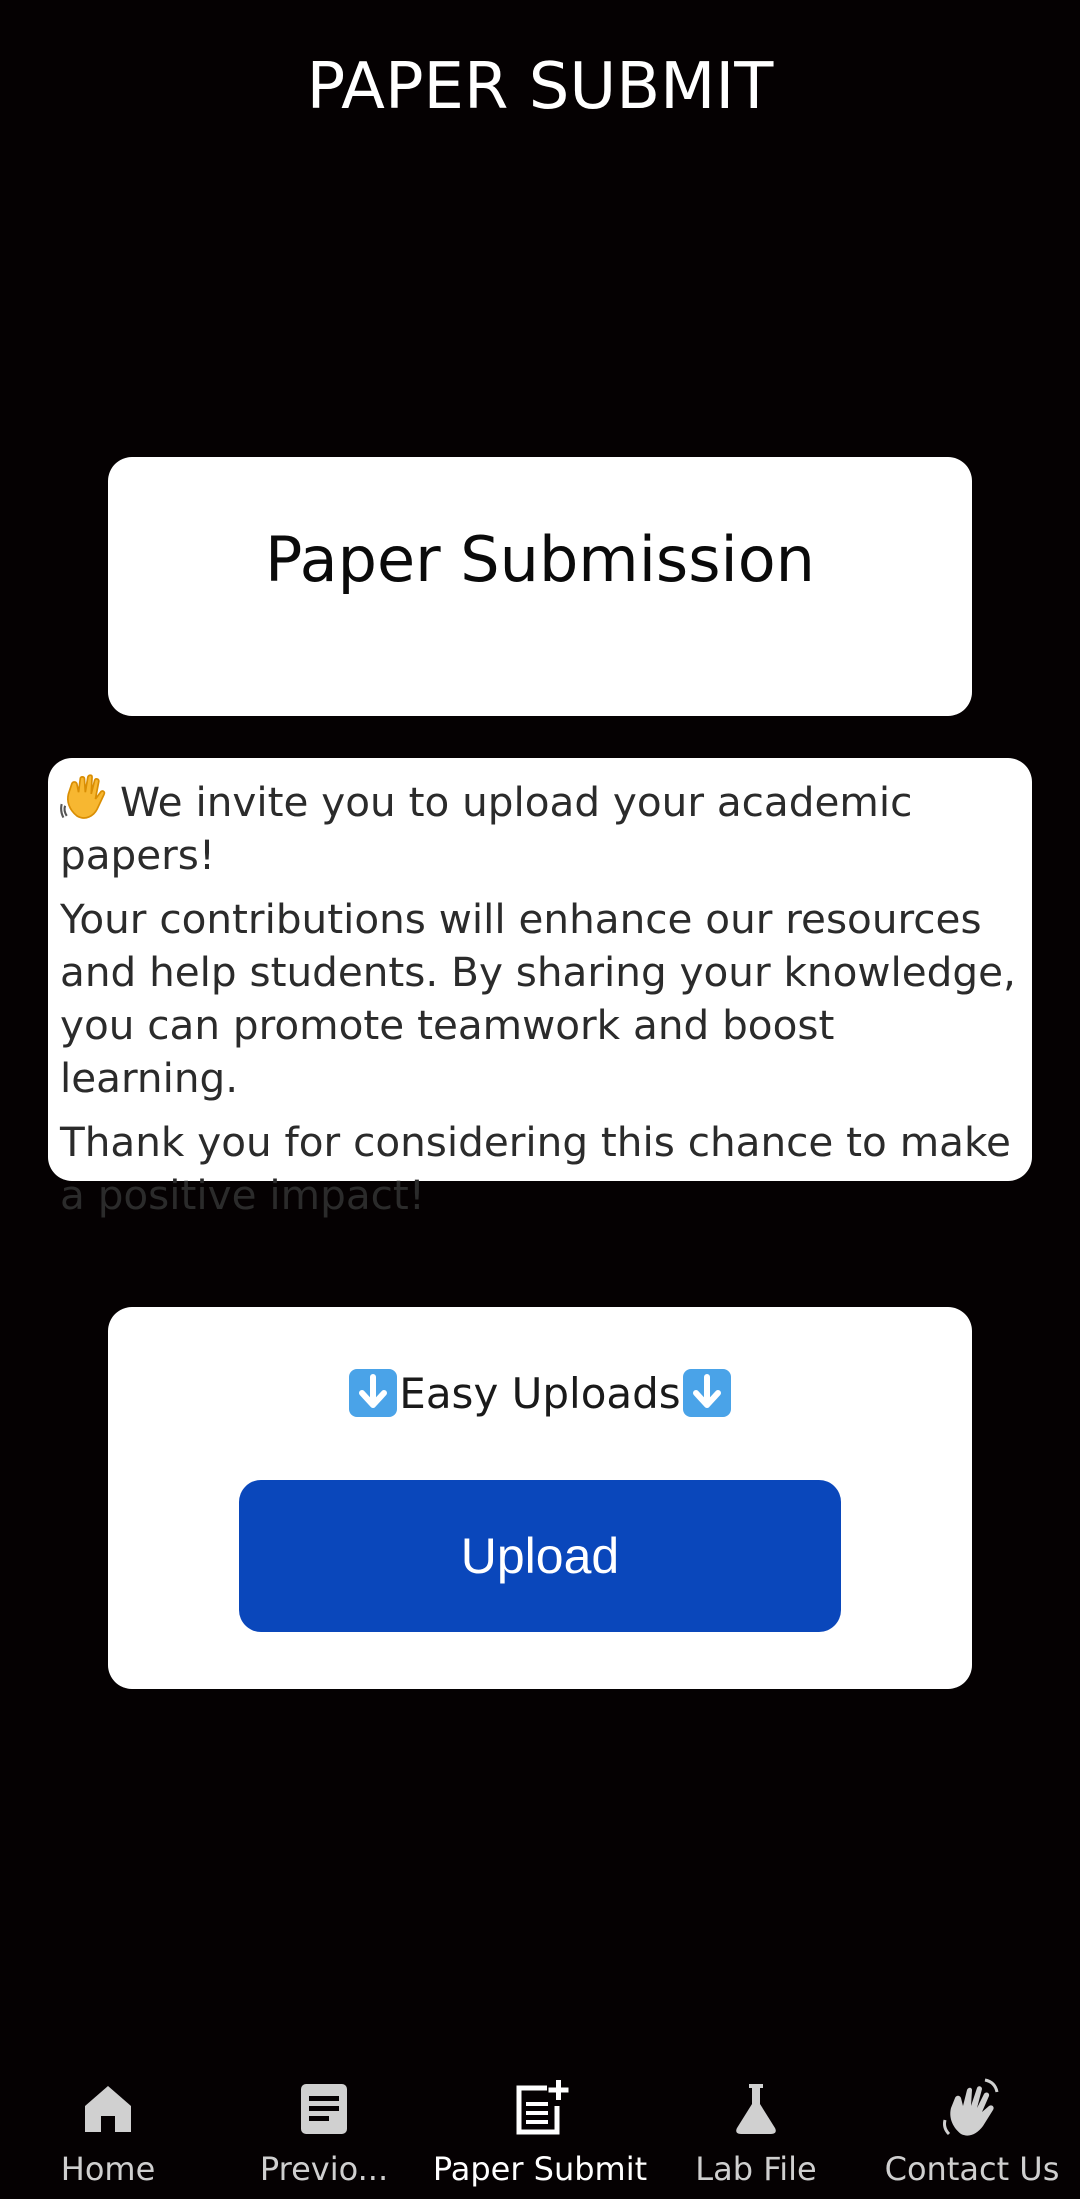 This screenshot has height=2199, width=1080. What do you see at coordinates (542, 2107) in the screenshot?
I see `post-add-icon` at bounding box center [542, 2107].